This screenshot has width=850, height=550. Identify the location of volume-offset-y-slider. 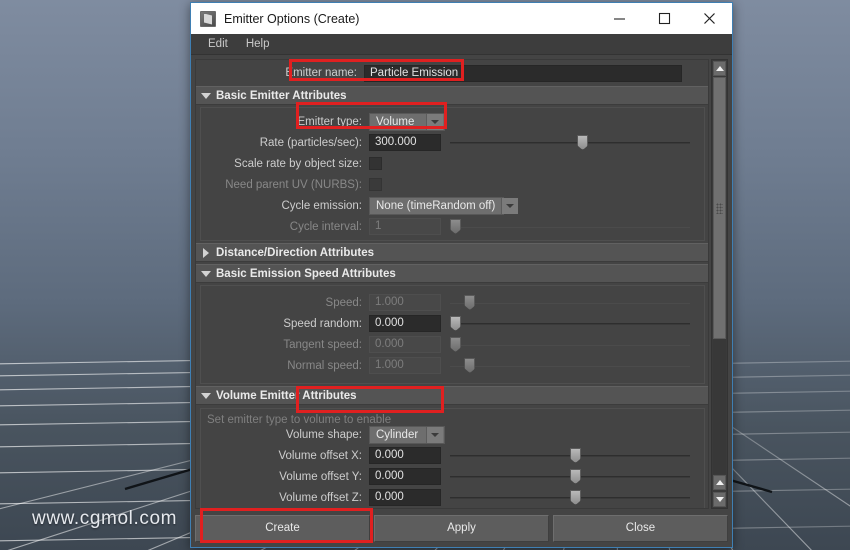
(570, 477).